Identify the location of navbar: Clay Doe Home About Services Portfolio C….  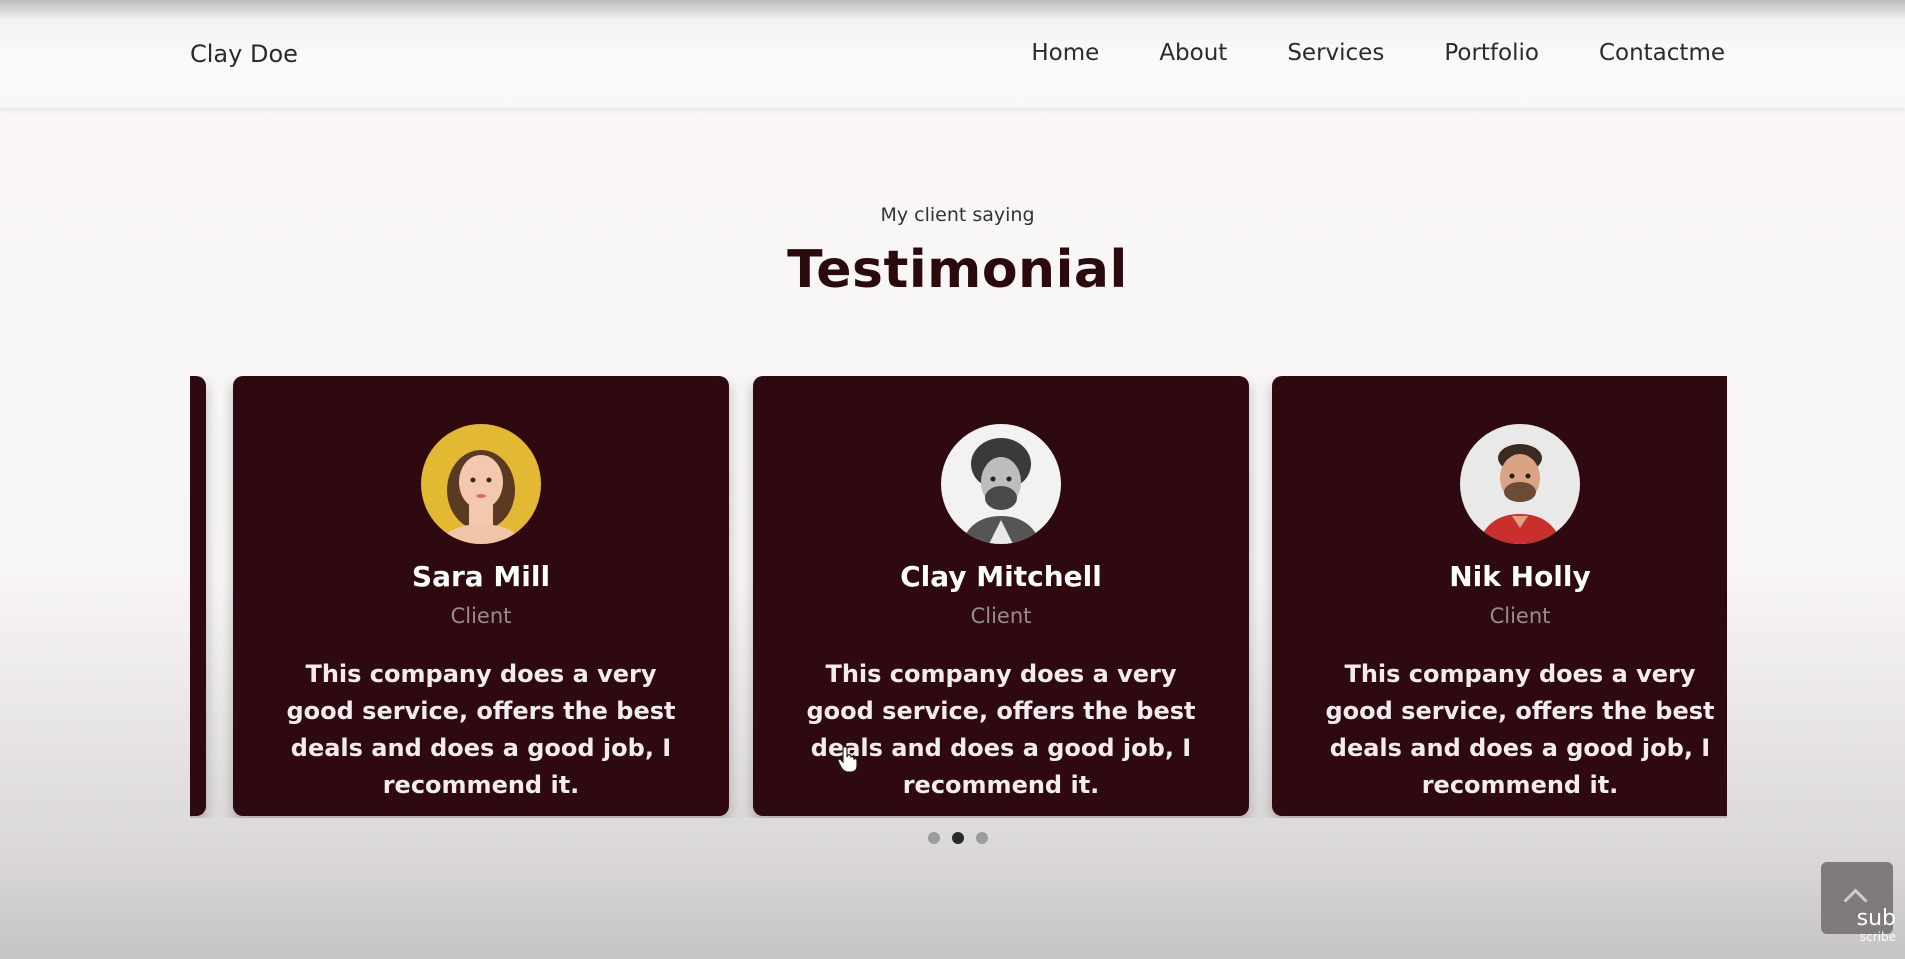
(952, 54).